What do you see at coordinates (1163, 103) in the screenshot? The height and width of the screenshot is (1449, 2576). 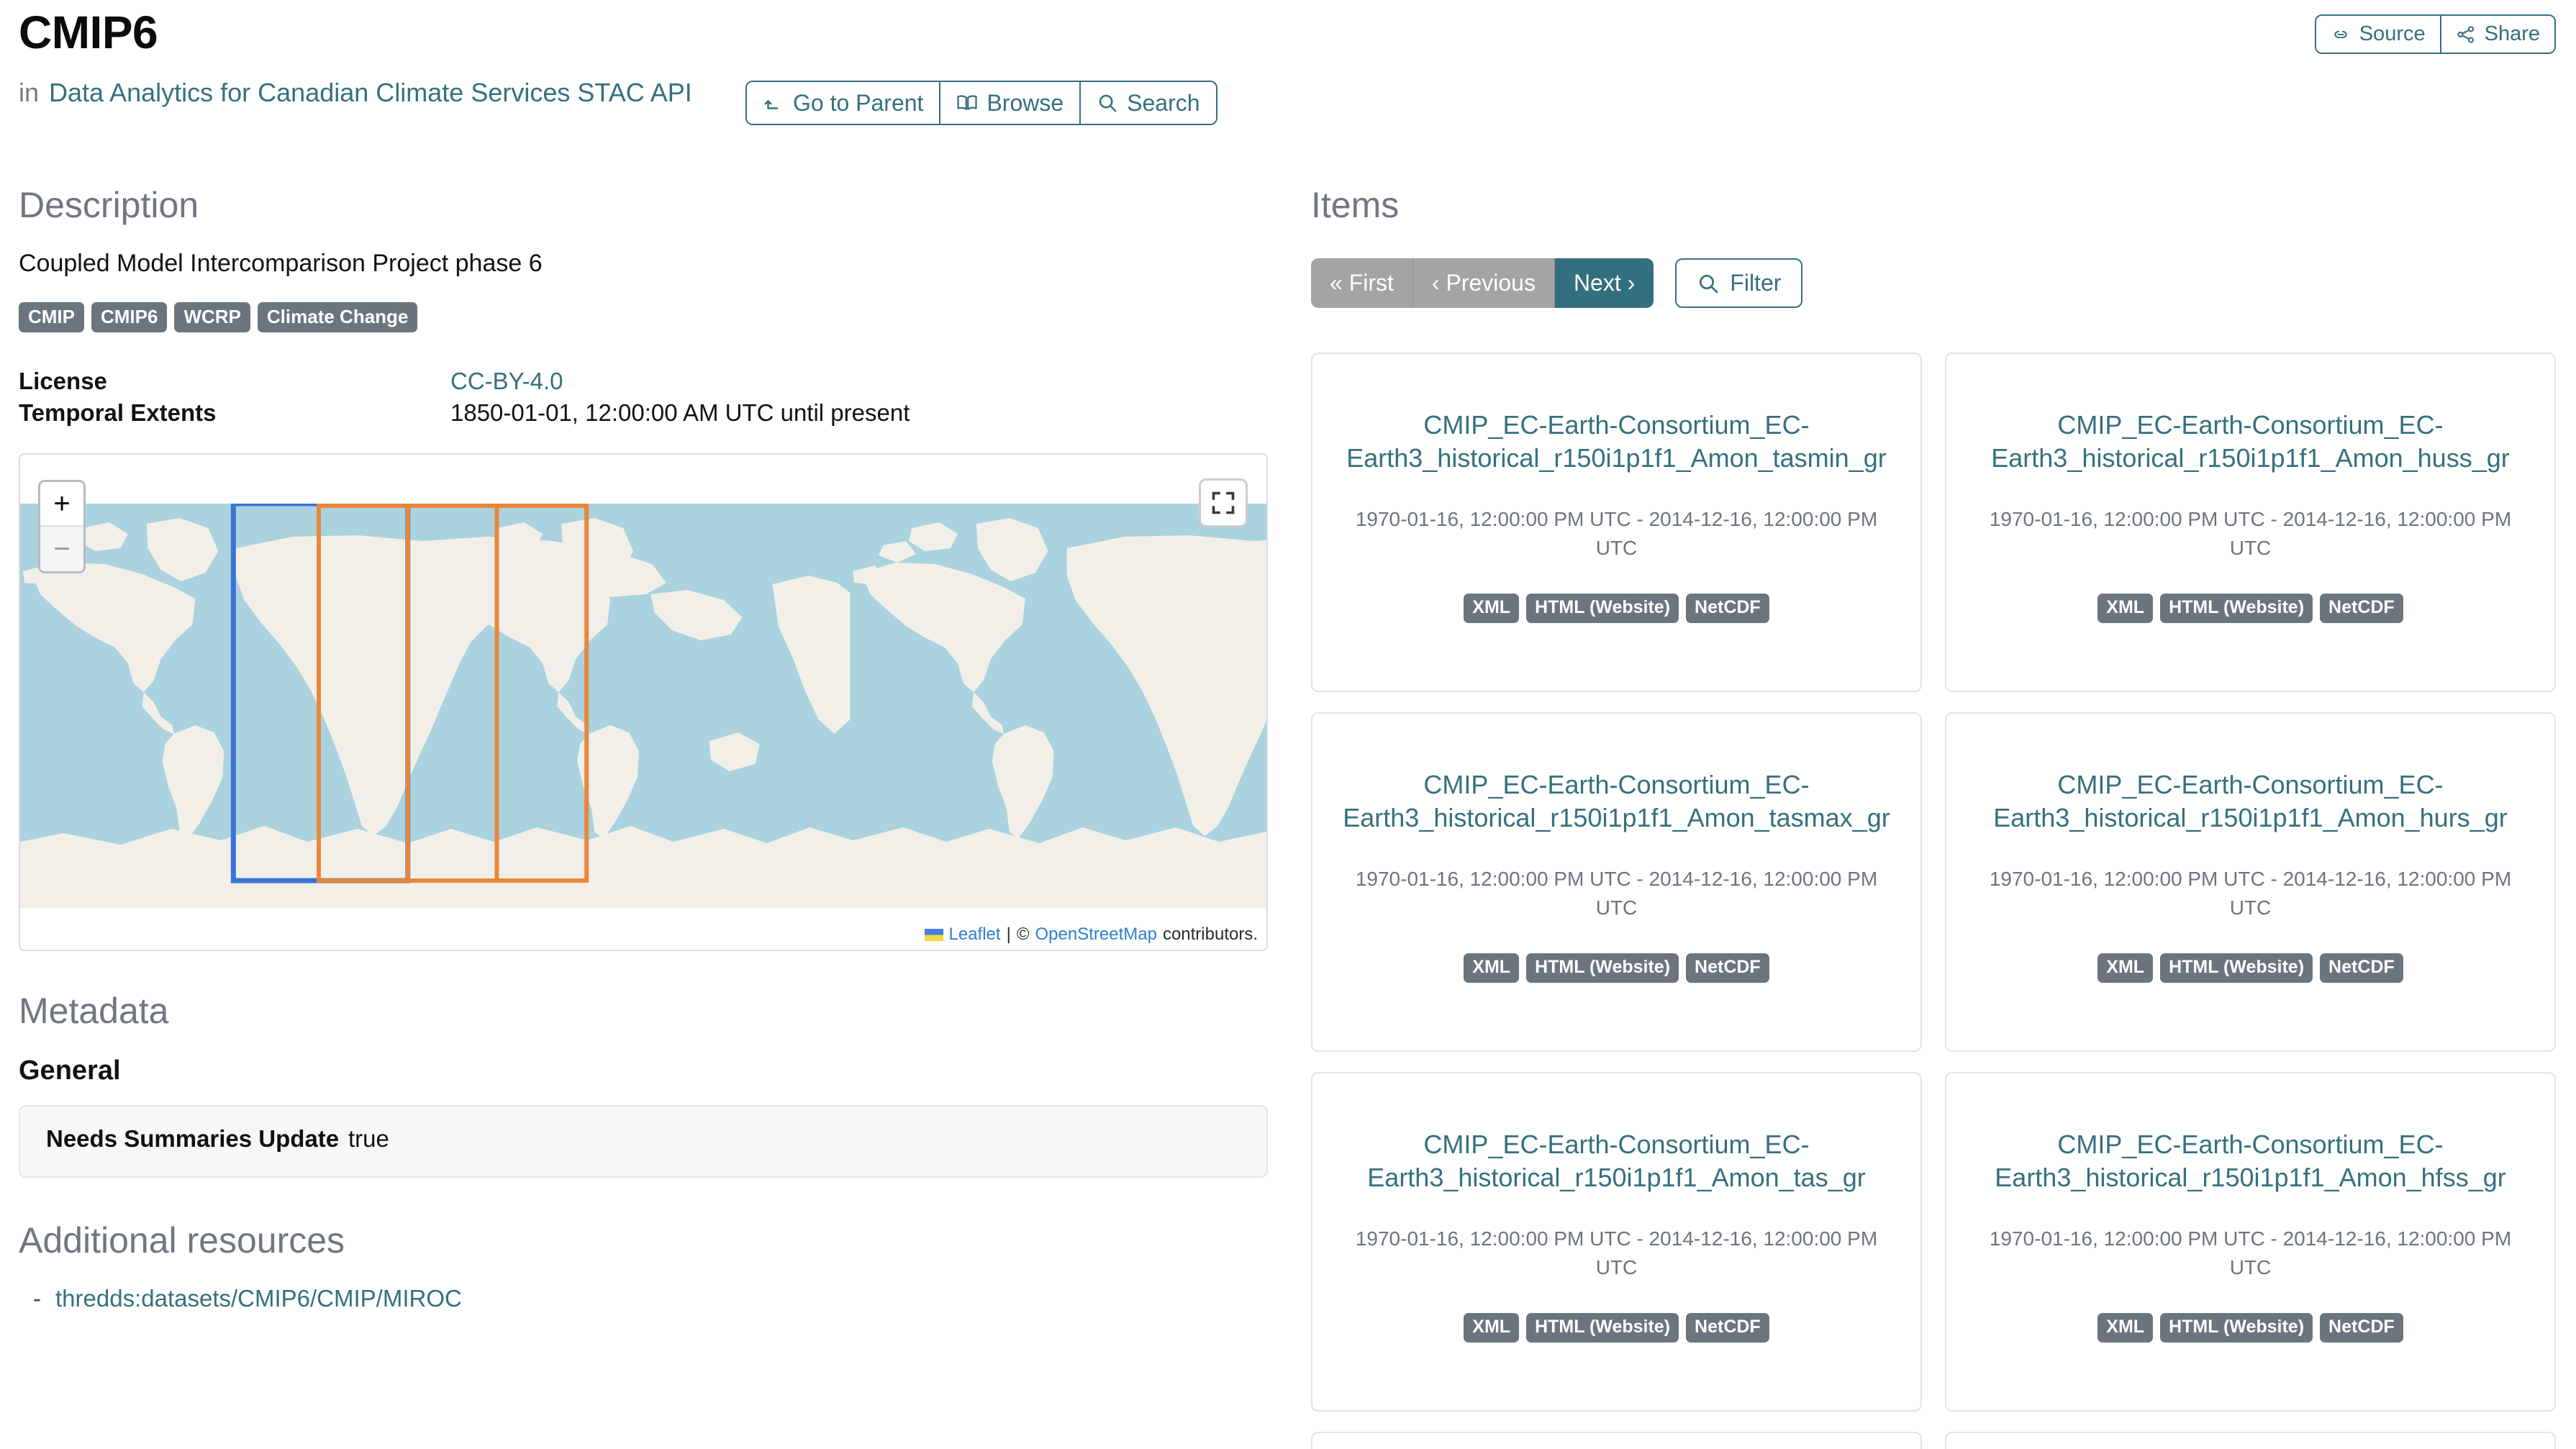 I see `search-label: Search` at bounding box center [1163, 103].